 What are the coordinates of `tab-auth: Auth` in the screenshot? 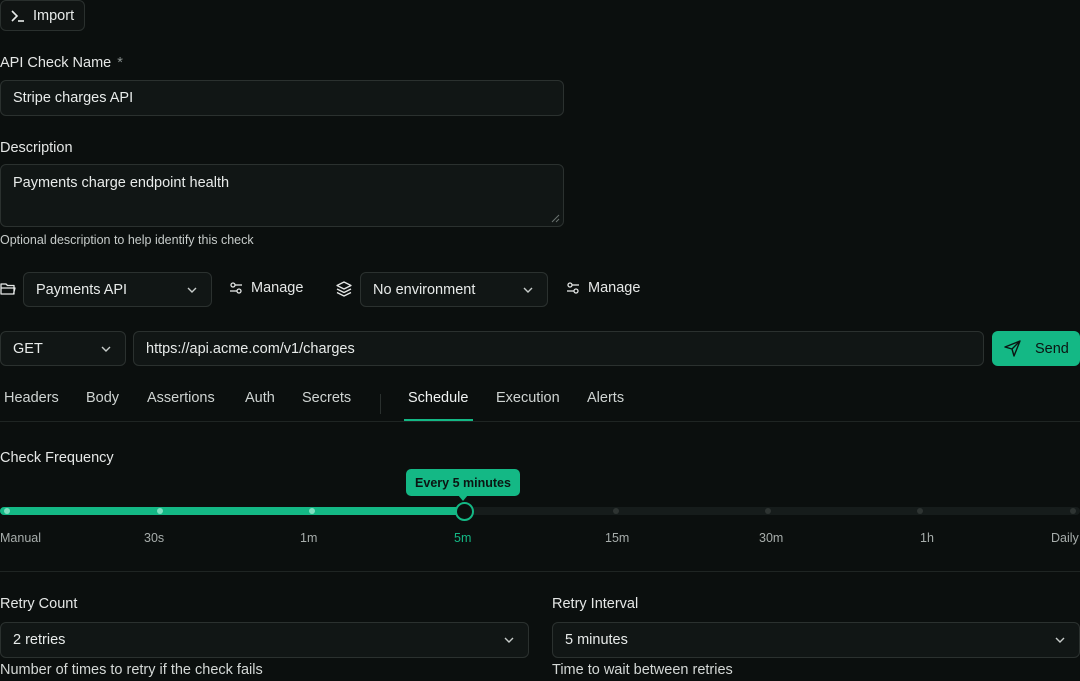 It's located at (260, 398).